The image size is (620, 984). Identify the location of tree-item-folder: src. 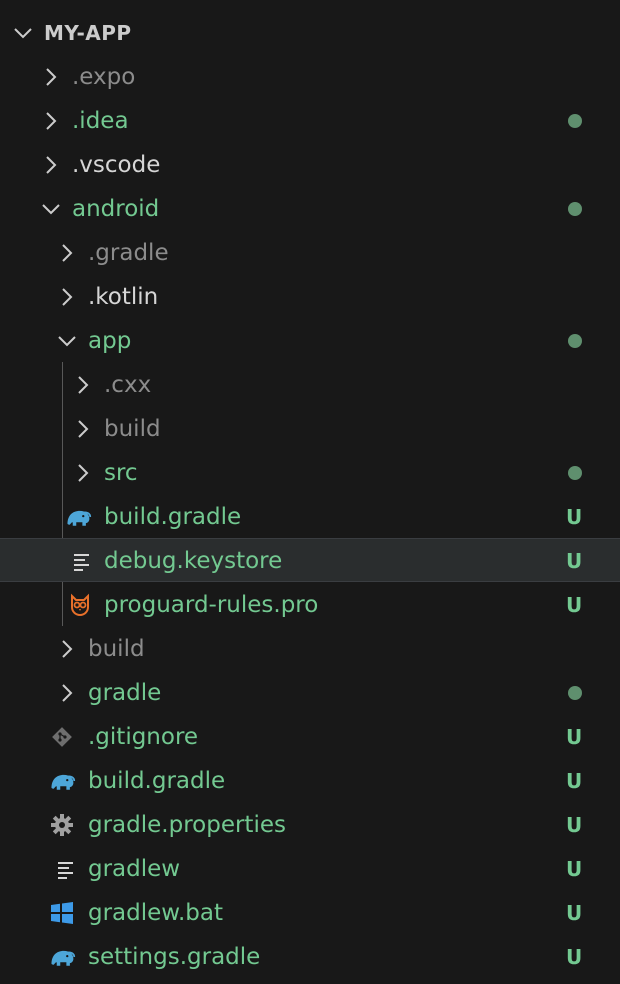
(310, 473).